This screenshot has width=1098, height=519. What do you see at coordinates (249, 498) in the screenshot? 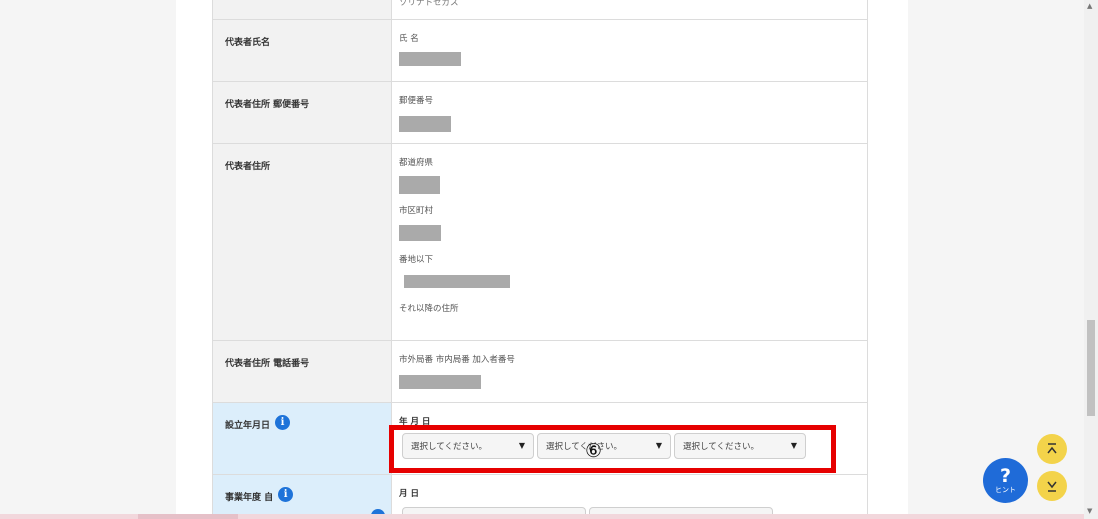
I see `label-fiscal-year-start: 事業年度 自` at bounding box center [249, 498].